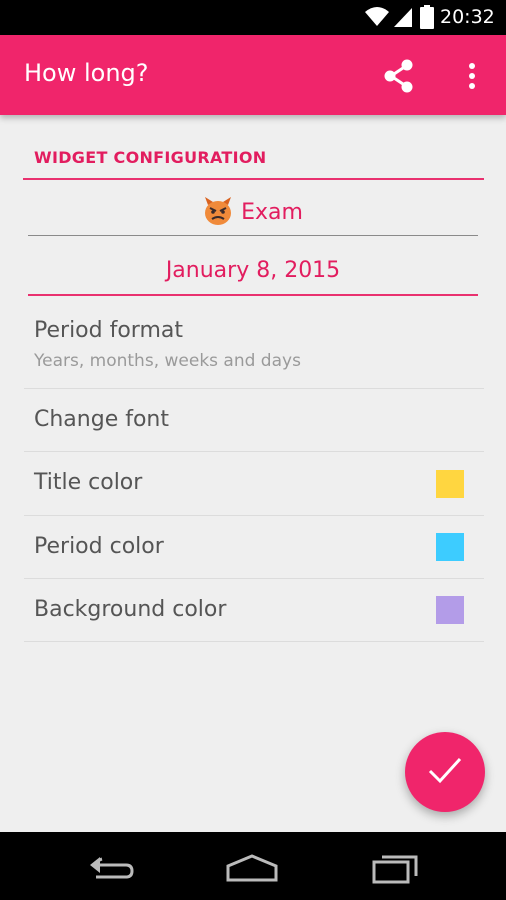 This screenshot has width=506, height=900. Describe the element at coordinates (450, 610) in the screenshot. I see `background-color-swatch` at that location.